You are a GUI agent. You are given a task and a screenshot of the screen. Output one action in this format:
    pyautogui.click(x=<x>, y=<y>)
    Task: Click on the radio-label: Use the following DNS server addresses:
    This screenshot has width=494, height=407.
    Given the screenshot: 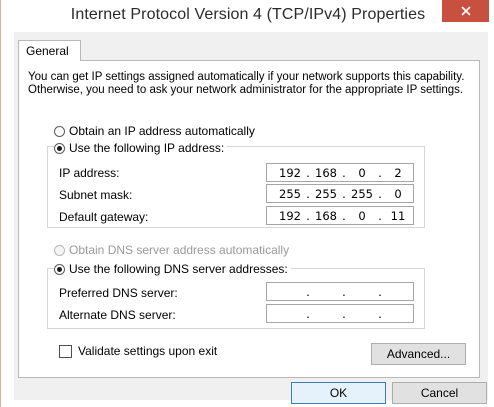 What is the action you would take?
    pyautogui.click(x=178, y=269)
    